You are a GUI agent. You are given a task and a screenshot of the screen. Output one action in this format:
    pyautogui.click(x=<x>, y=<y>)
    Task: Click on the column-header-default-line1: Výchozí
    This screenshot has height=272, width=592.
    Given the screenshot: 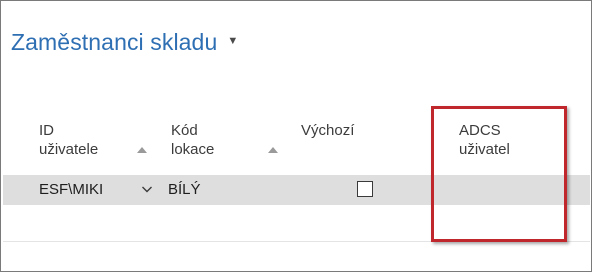 What is the action you would take?
    pyautogui.click(x=328, y=130)
    